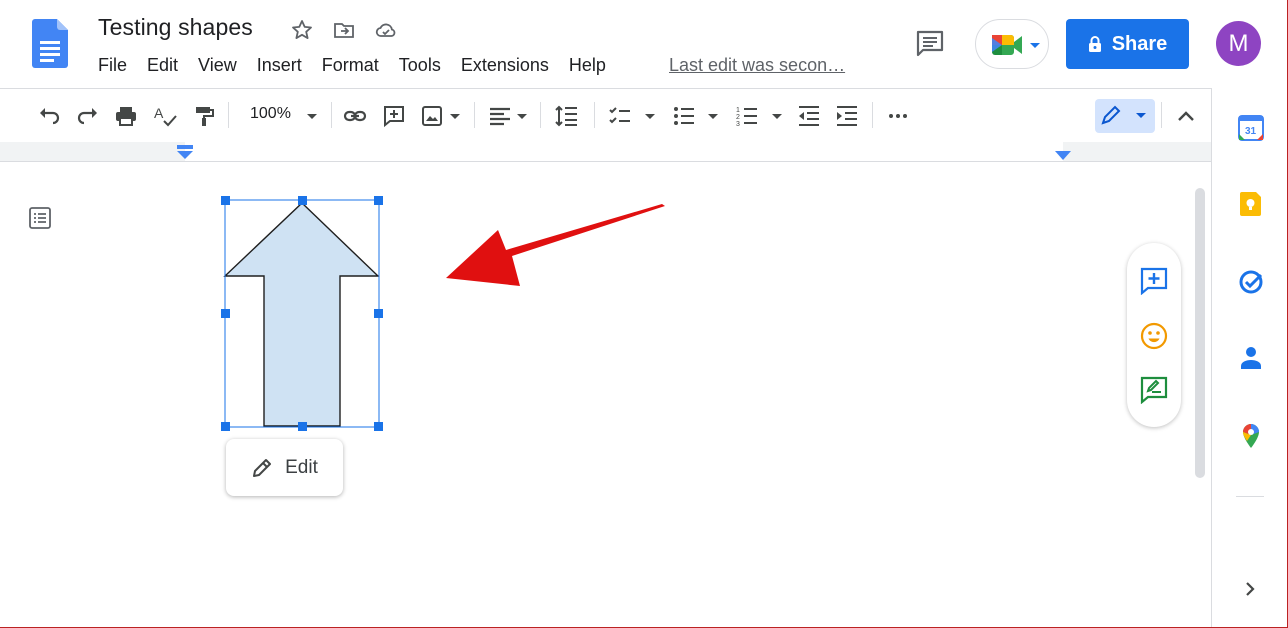  I want to click on menu-insert: Insert, so click(279, 65).